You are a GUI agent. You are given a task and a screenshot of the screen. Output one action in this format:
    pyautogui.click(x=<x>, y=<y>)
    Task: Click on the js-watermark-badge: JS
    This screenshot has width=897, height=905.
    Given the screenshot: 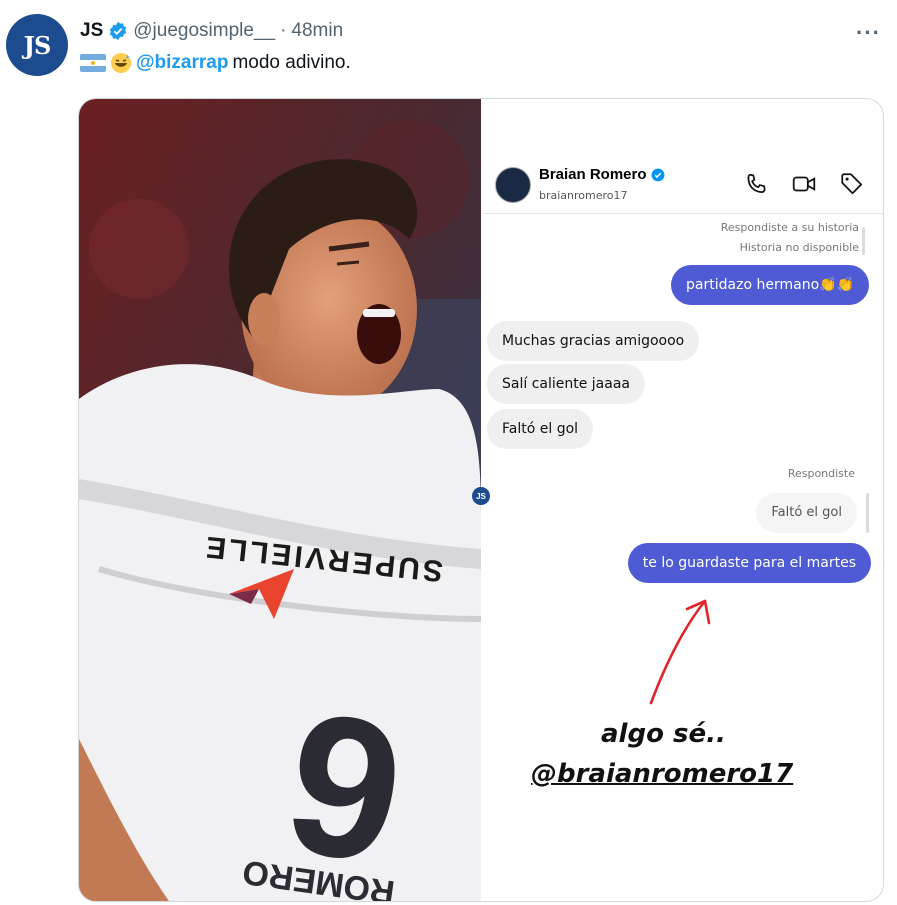 What is the action you would take?
    pyautogui.click(x=481, y=496)
    